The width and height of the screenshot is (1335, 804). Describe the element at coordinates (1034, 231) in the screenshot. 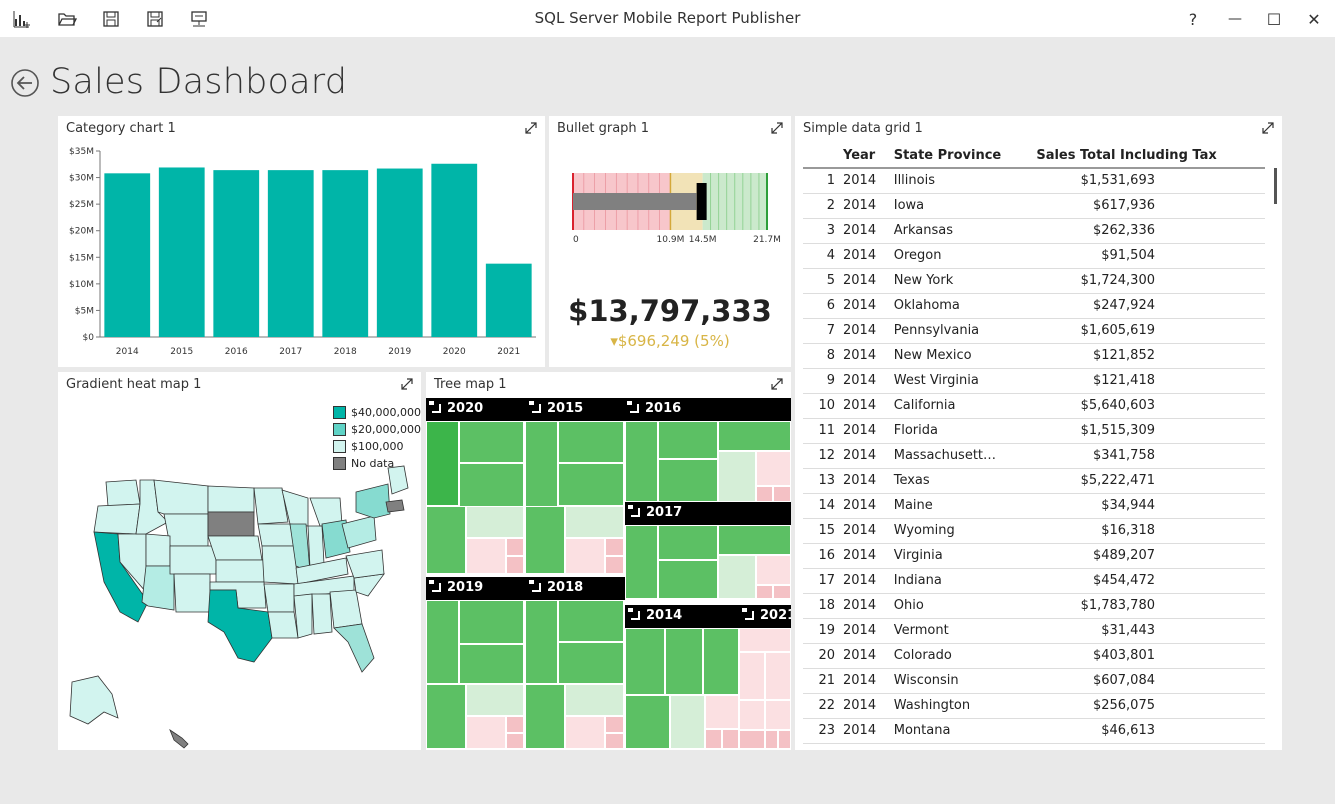

I see `table-row: 3 2014 Arkansas $262,336` at that location.